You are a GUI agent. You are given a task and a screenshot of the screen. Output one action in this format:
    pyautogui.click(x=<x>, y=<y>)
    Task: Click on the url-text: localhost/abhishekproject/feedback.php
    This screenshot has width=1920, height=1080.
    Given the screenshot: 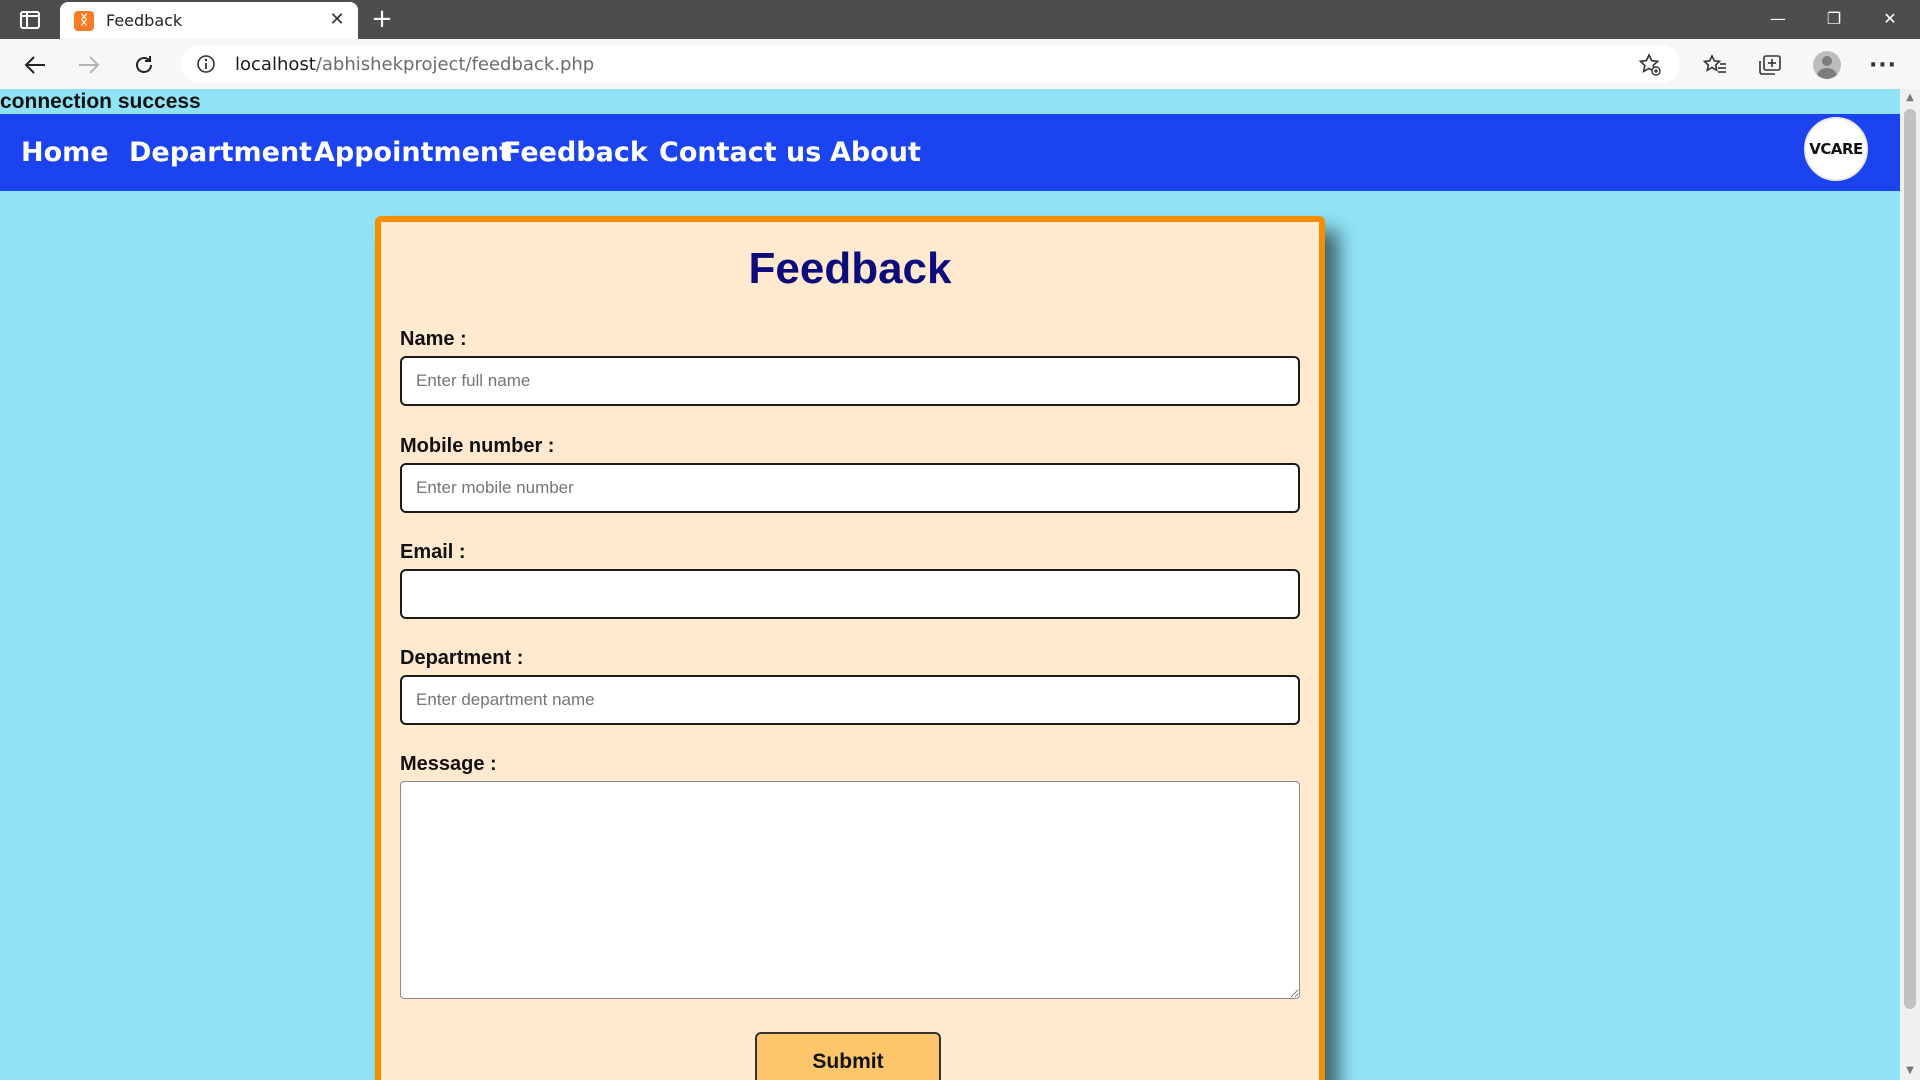 What is the action you would take?
    pyautogui.click(x=414, y=64)
    